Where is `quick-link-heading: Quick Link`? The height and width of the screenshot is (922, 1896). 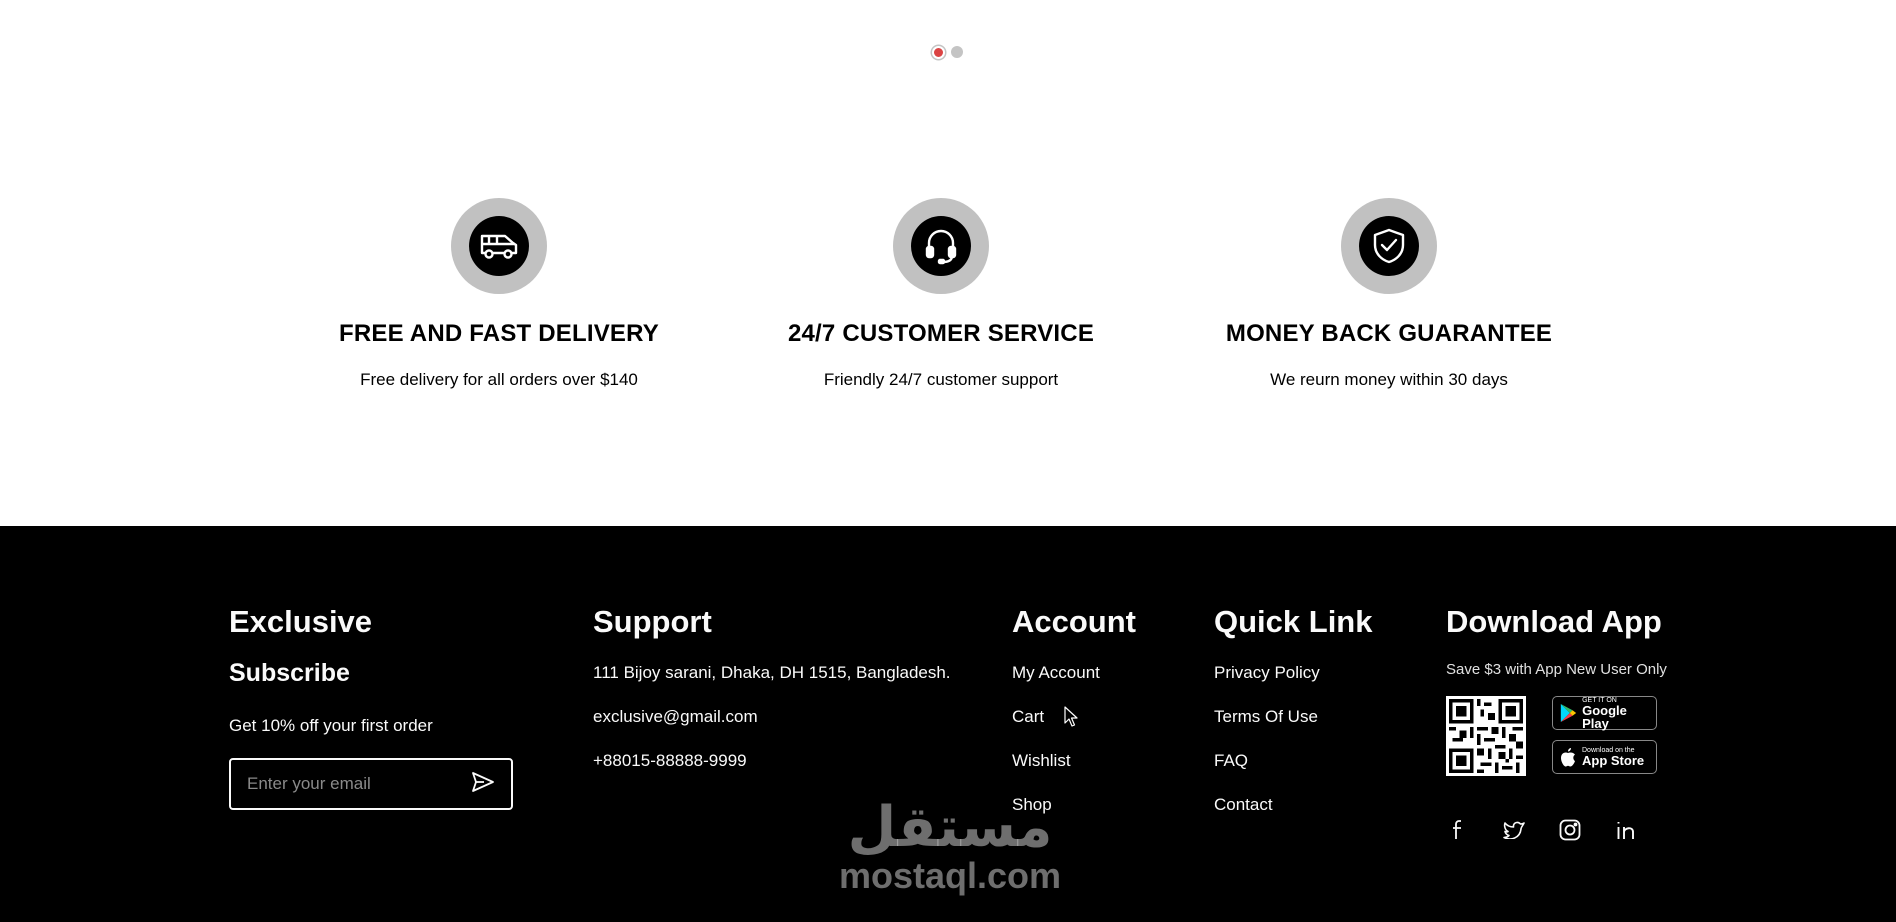 quick-link-heading: Quick Link is located at coordinates (1293, 621).